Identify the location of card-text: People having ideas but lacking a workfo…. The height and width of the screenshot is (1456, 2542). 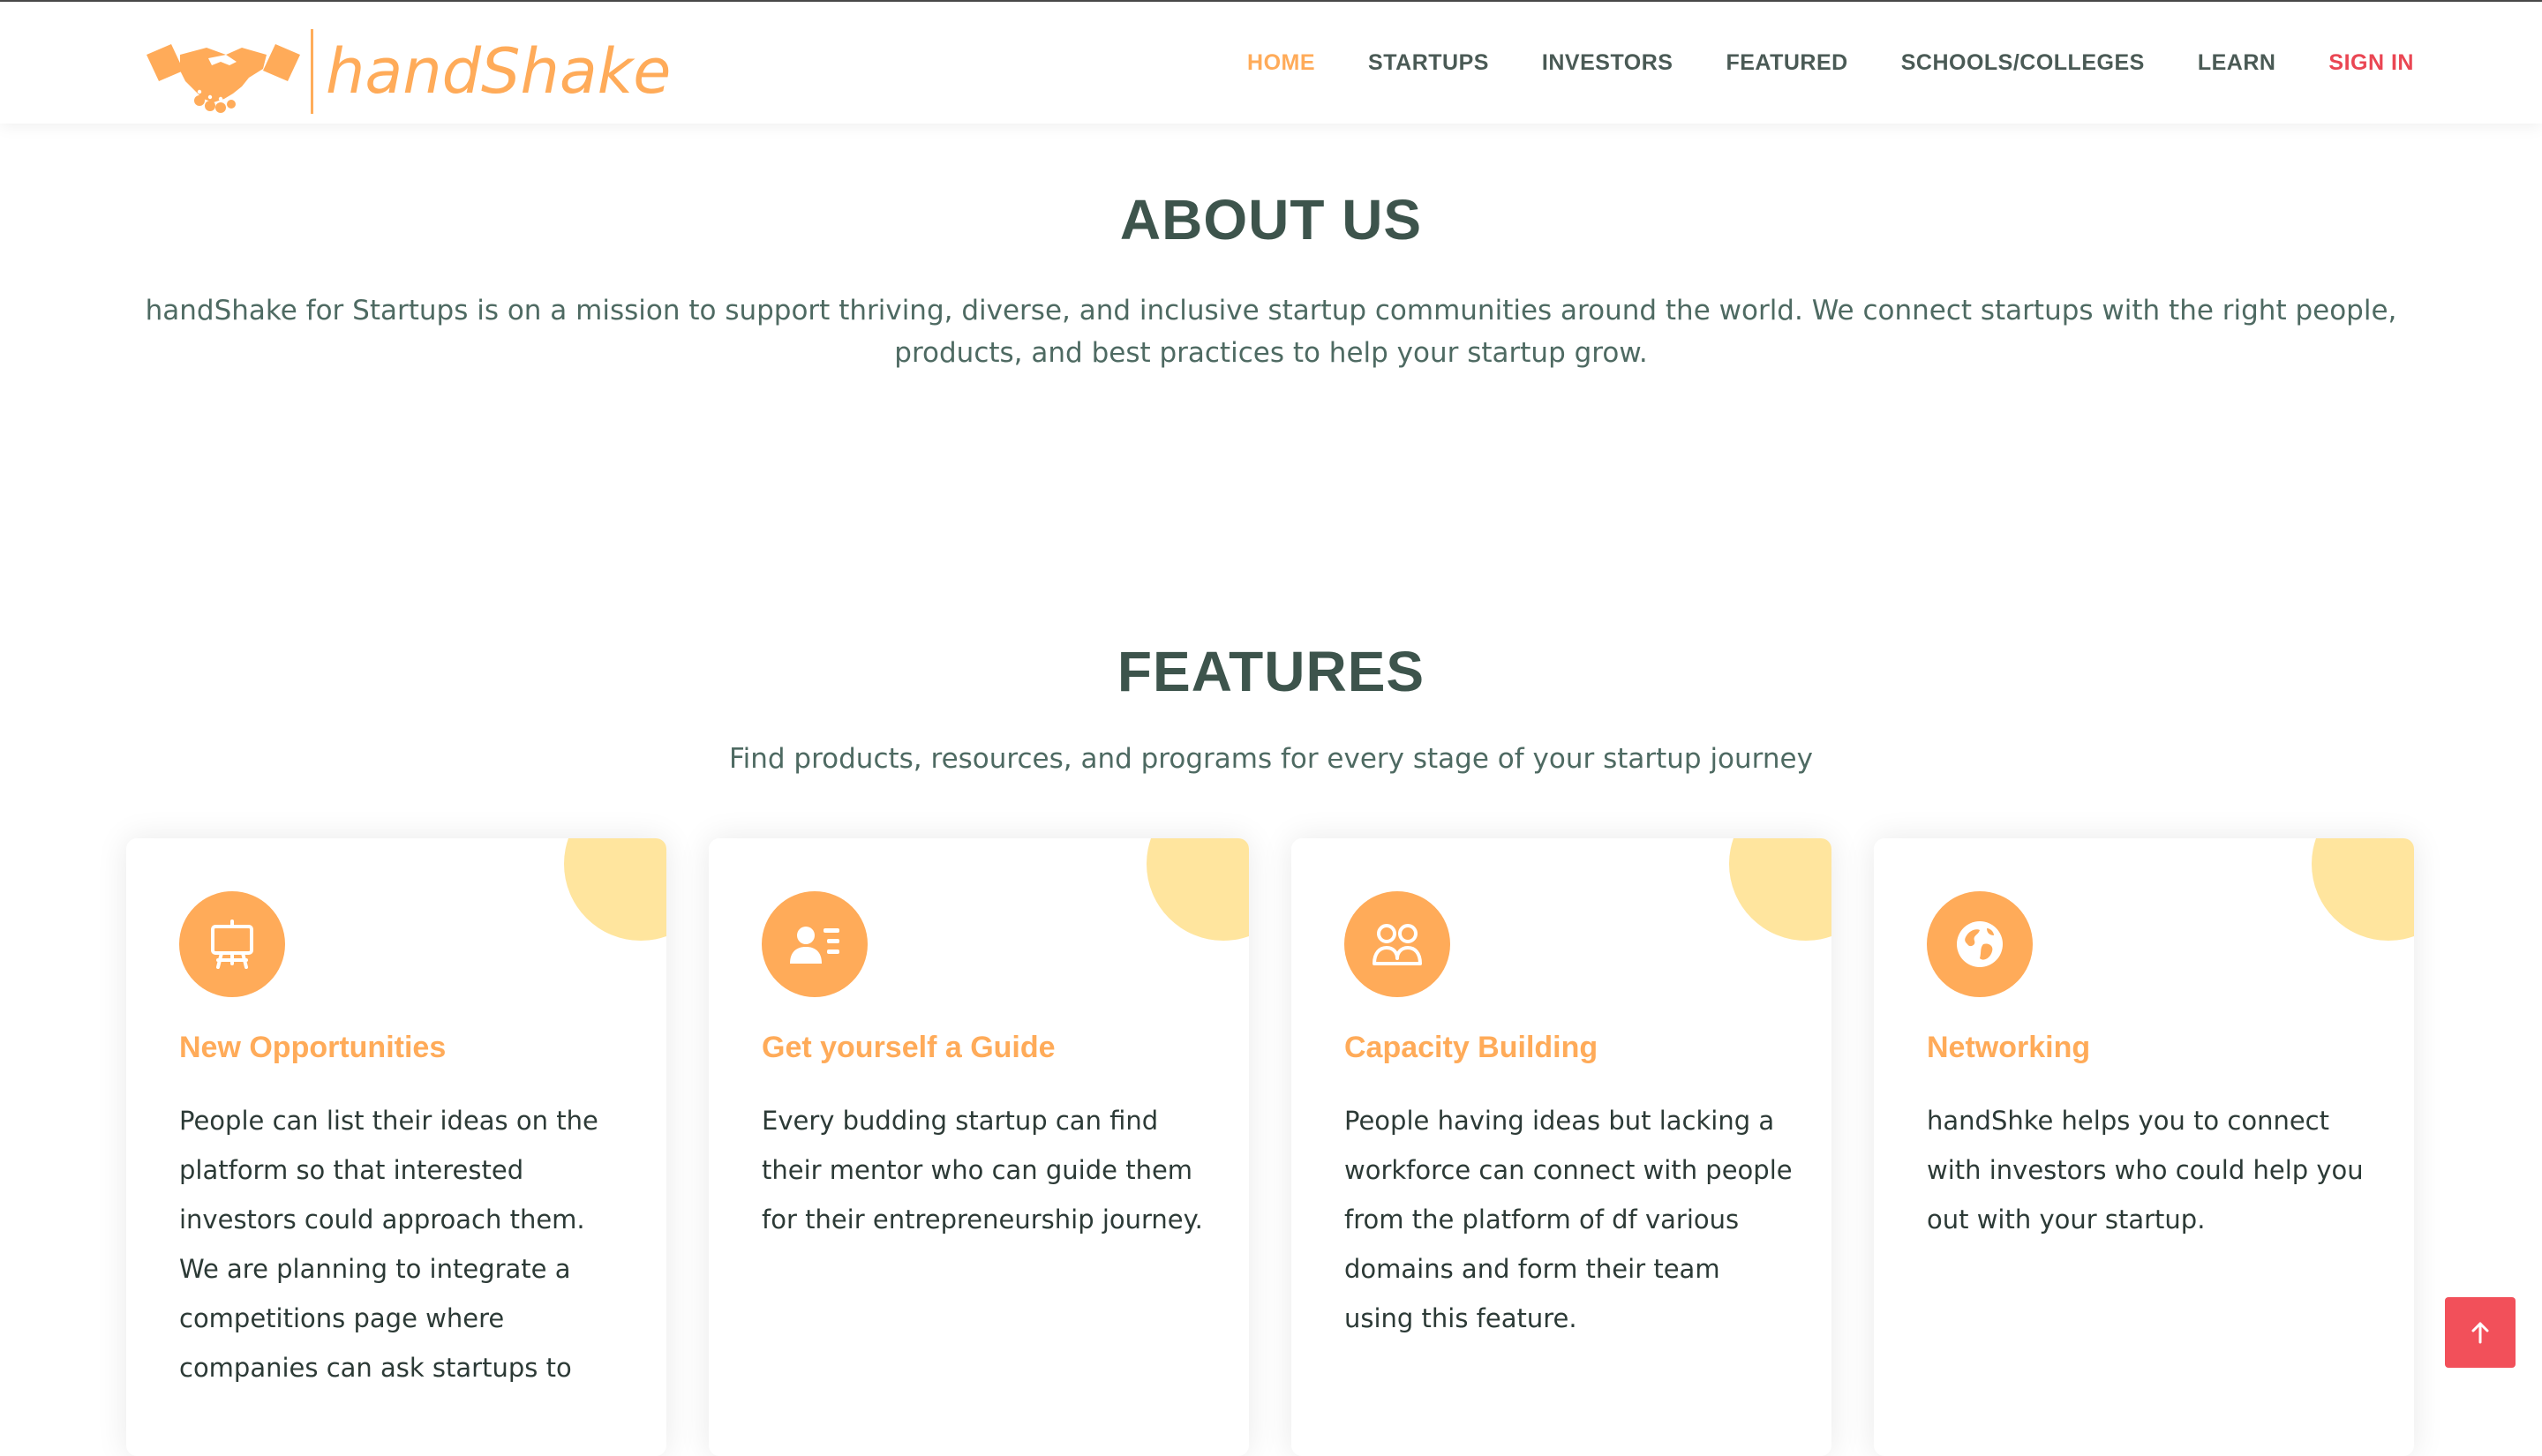
(1568, 1219).